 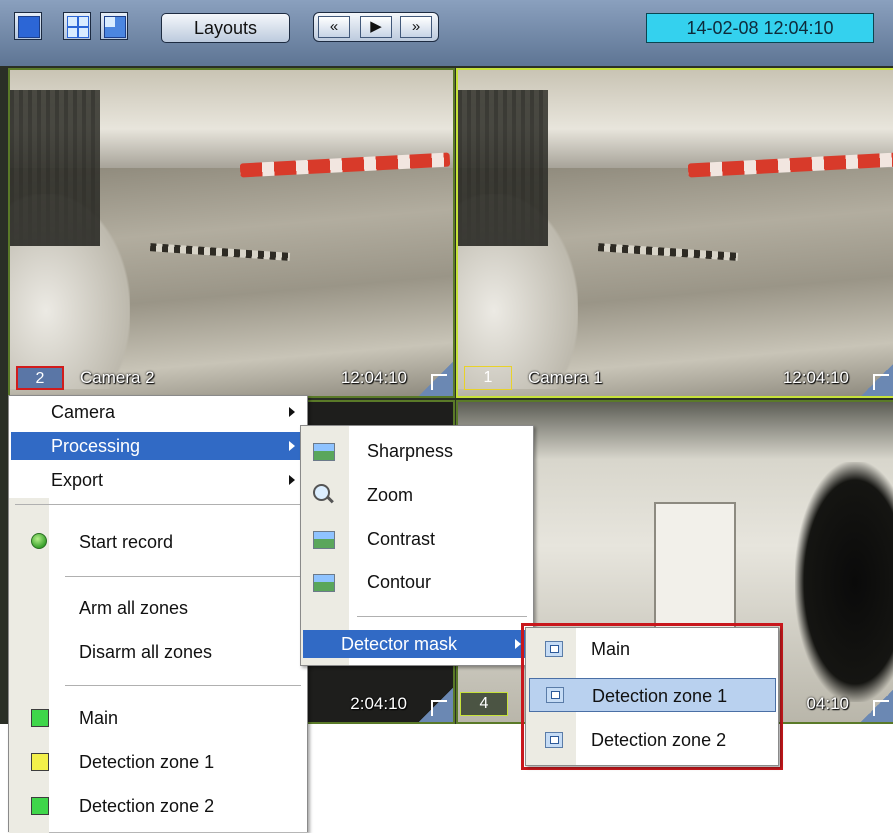 I want to click on layouts-button: Layouts, so click(x=225, y=28).